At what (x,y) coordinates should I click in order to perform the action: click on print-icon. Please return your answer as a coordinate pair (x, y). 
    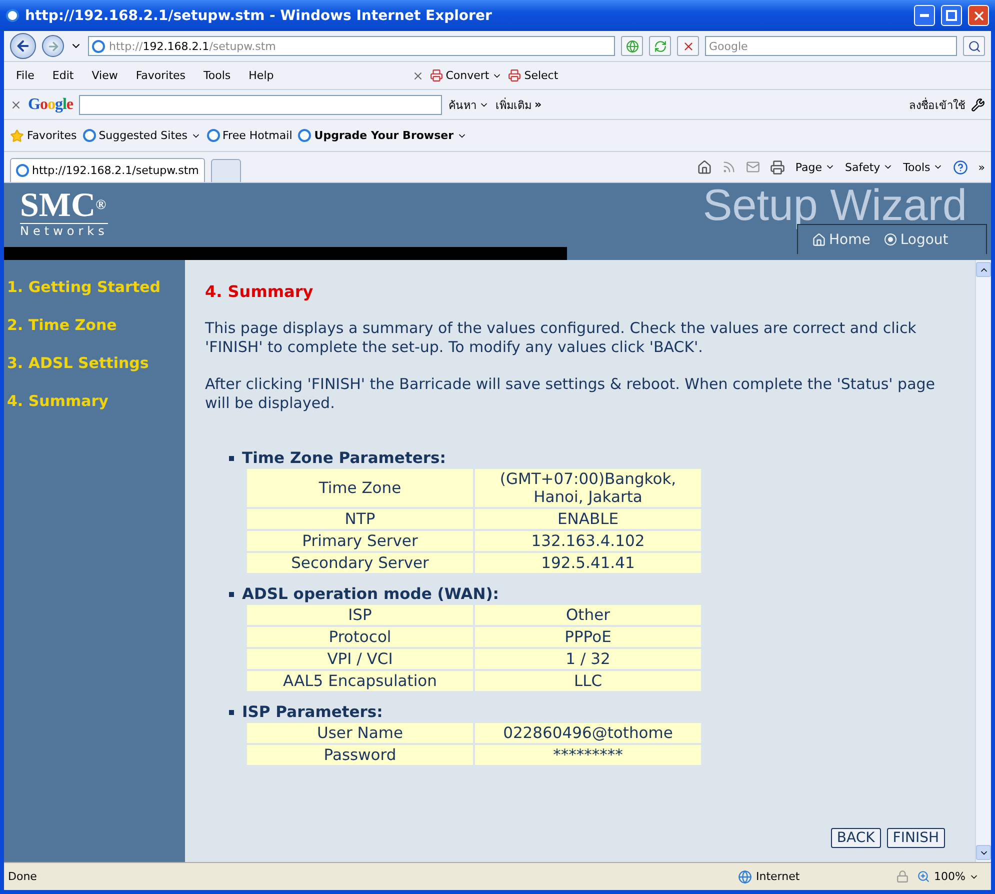
    Looking at the image, I should click on (778, 167).